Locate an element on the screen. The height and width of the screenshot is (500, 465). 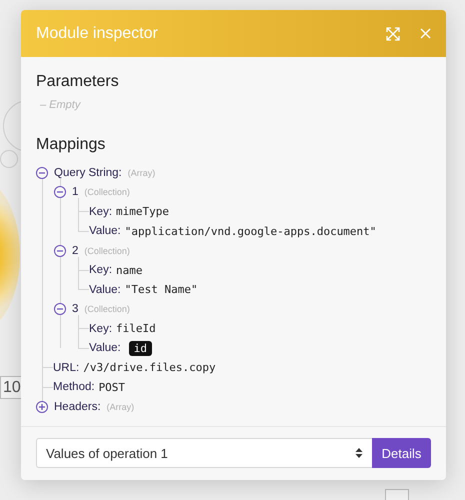
item-label: Query String: is located at coordinates (88, 172).